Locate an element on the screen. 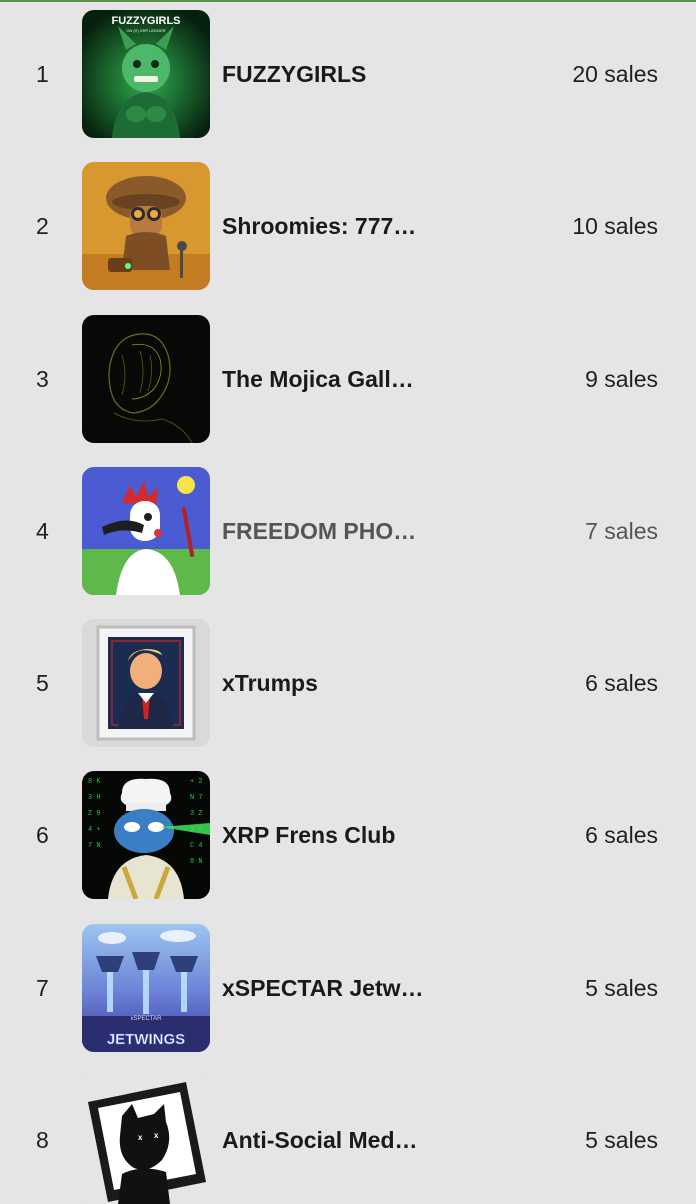 The height and width of the screenshot is (1204, 696). rank-number: 2 is located at coordinates (42, 226).